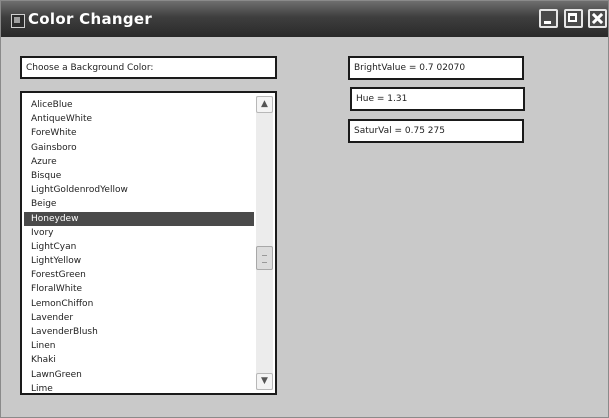 The image size is (609, 418). I want to click on list-item: LawnGreen, so click(139, 375).